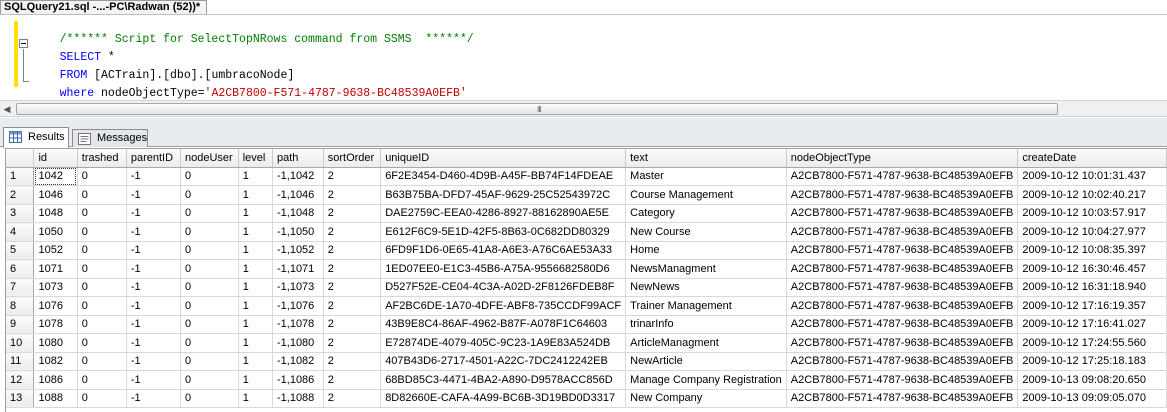 The height and width of the screenshot is (412, 1167). What do you see at coordinates (55, 343) in the screenshot?
I see `cell-id: 1080` at bounding box center [55, 343].